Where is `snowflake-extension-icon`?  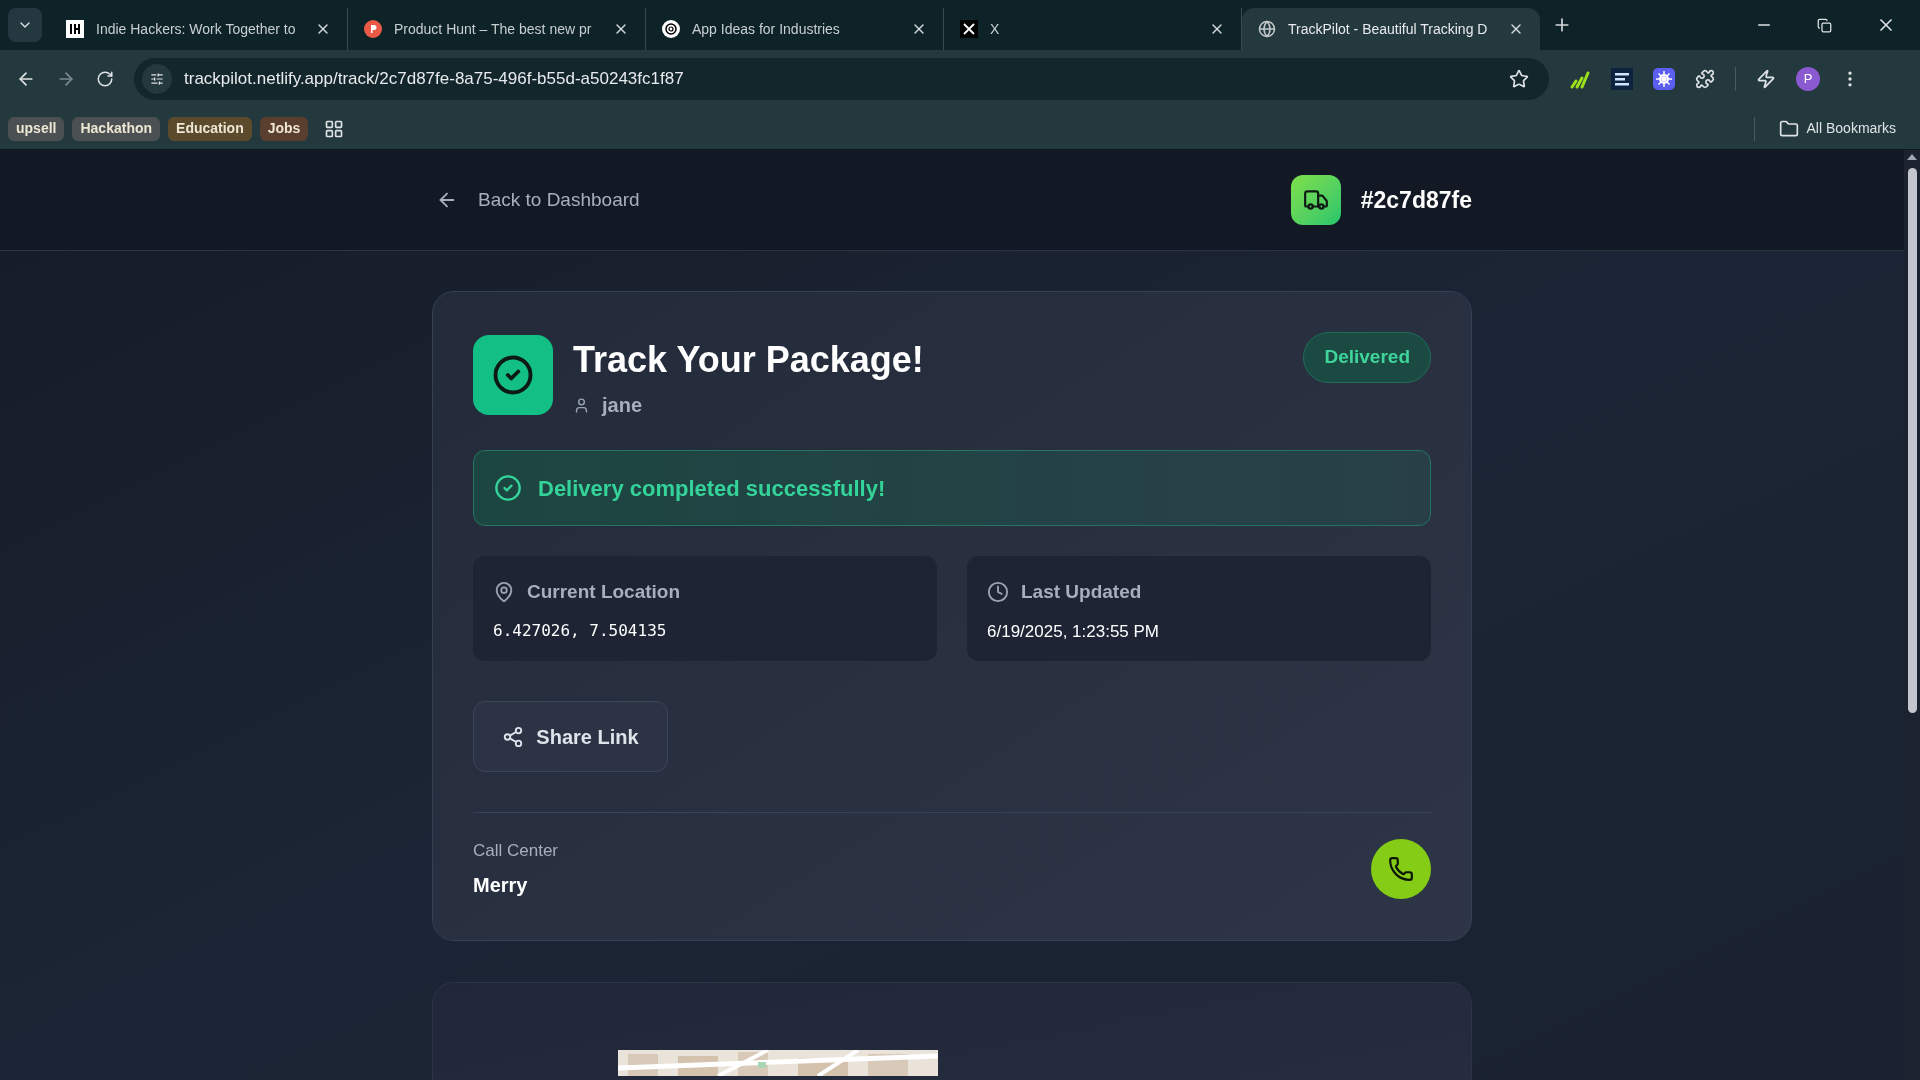
snowflake-extension-icon is located at coordinates (1664, 79).